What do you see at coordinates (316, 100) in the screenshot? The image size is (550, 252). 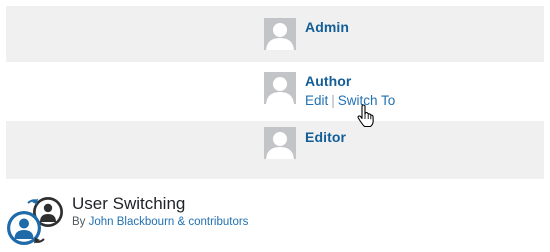 I see `edit-link: Edit` at bounding box center [316, 100].